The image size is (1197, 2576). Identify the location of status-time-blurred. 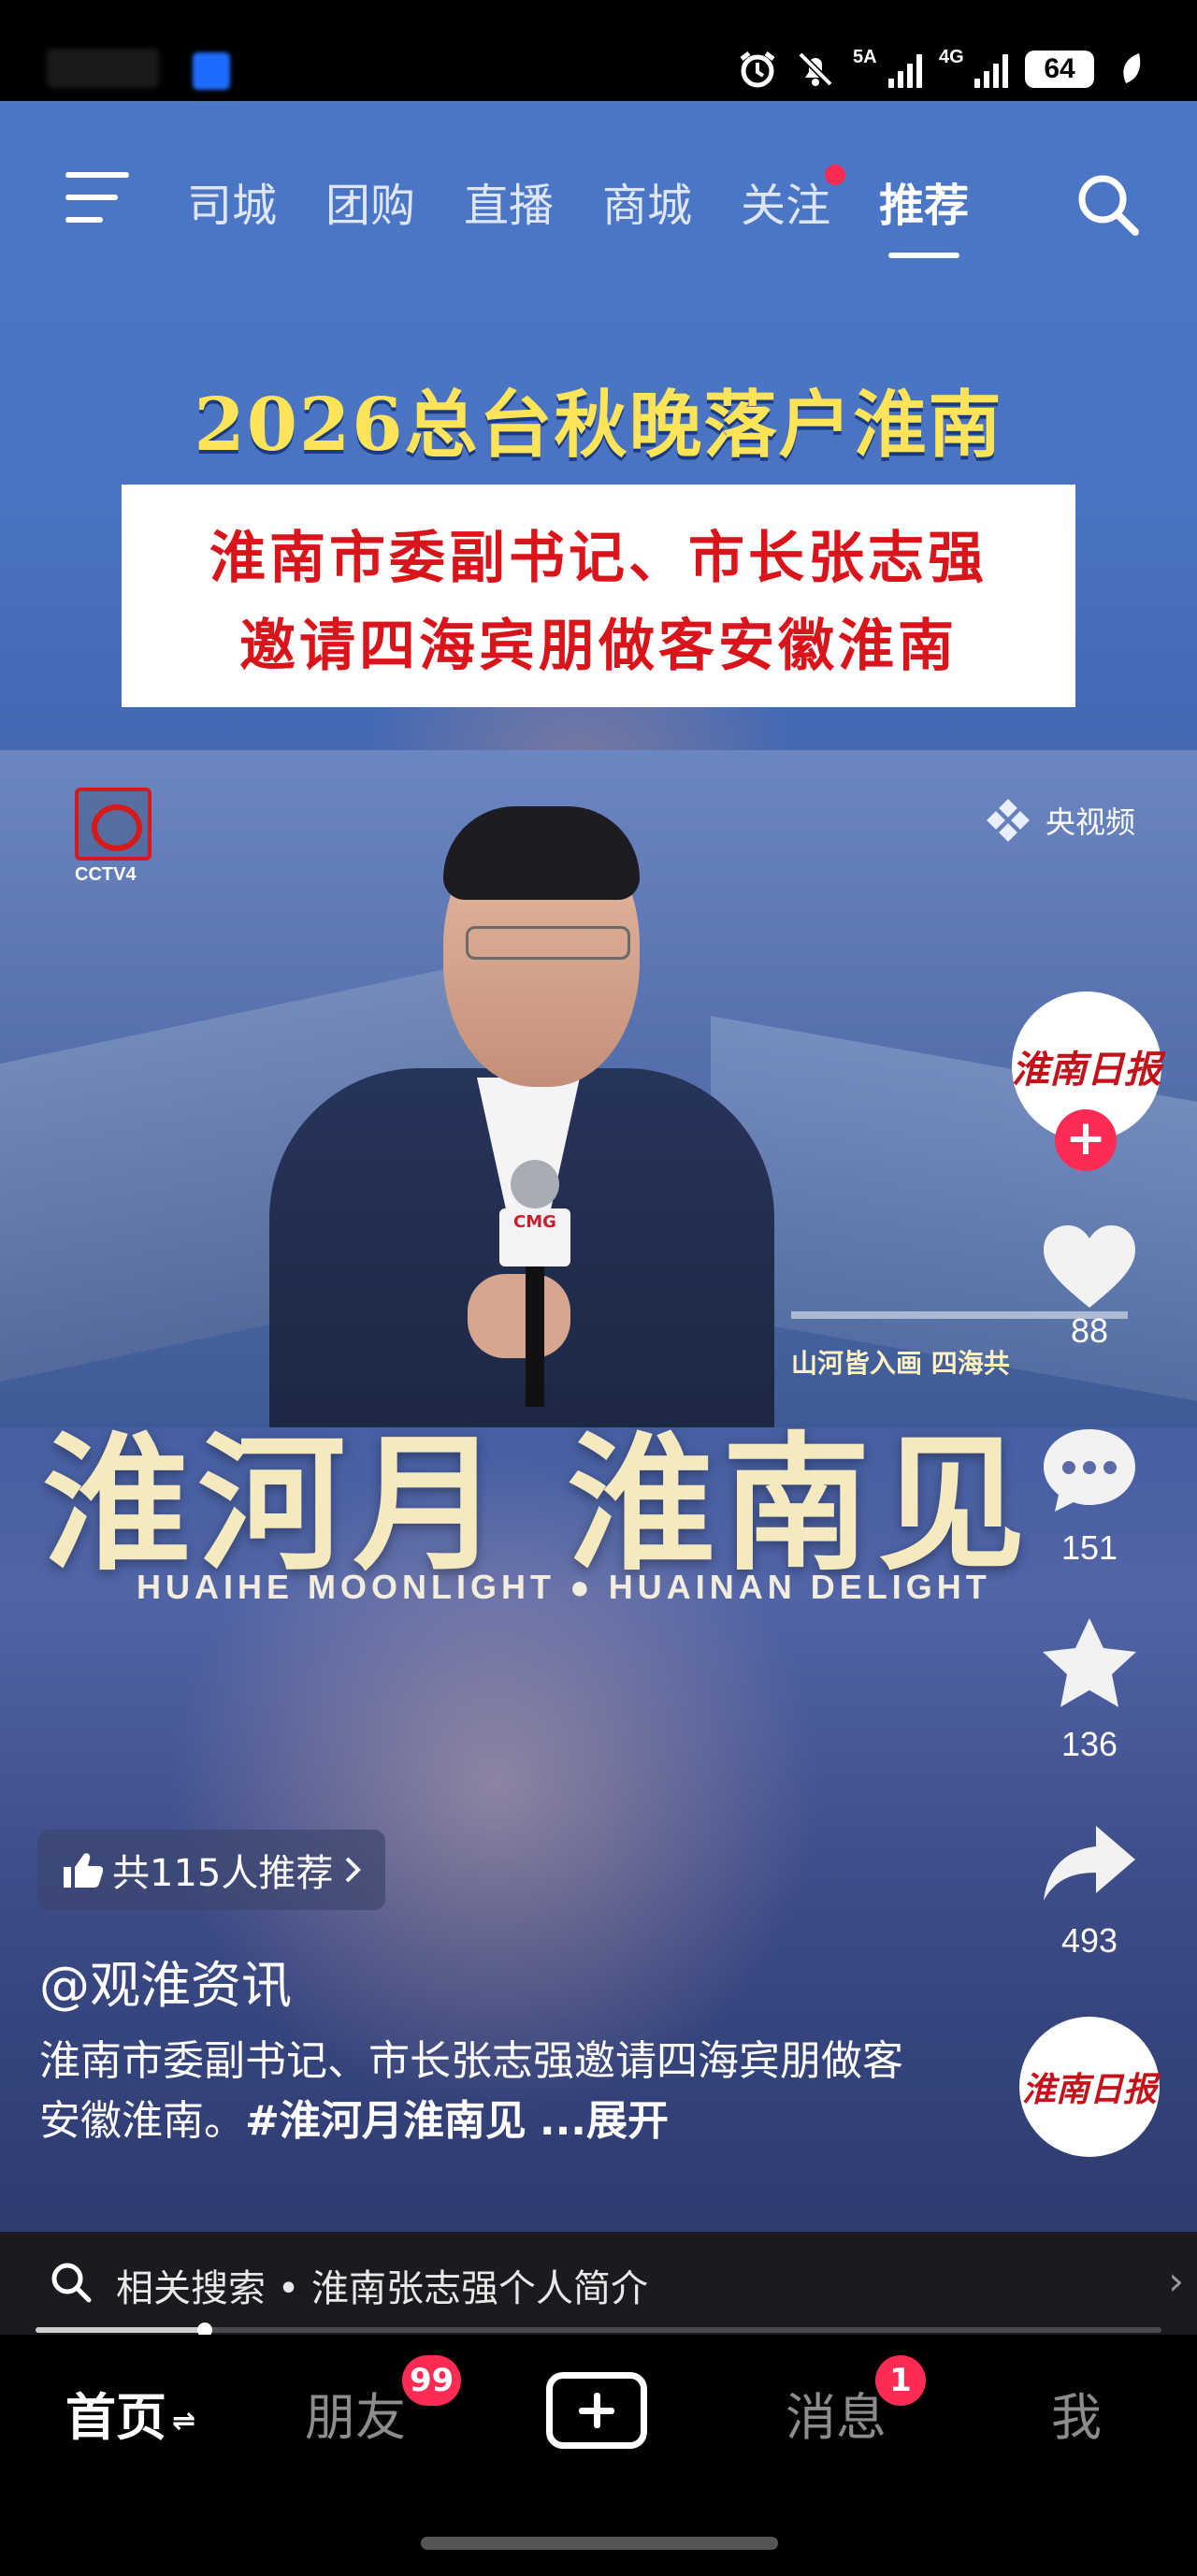
(103, 68).